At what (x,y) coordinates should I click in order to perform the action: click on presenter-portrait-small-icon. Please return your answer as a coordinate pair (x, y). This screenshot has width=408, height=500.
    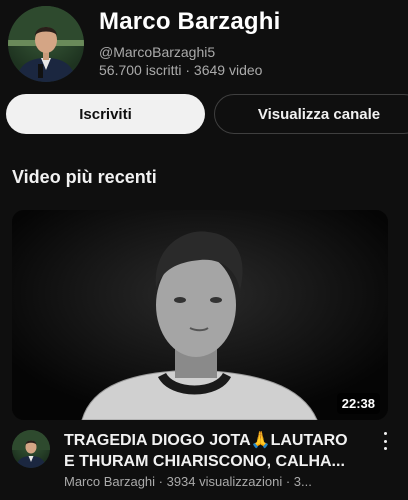
    Looking at the image, I should click on (31, 449).